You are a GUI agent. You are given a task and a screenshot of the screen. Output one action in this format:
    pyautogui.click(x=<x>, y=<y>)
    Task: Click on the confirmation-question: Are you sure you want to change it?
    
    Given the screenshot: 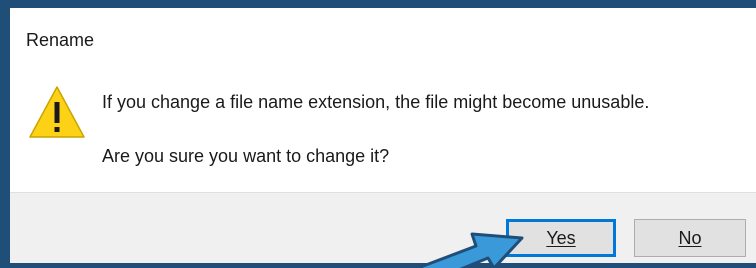 What is the action you would take?
    pyautogui.click(x=246, y=156)
    